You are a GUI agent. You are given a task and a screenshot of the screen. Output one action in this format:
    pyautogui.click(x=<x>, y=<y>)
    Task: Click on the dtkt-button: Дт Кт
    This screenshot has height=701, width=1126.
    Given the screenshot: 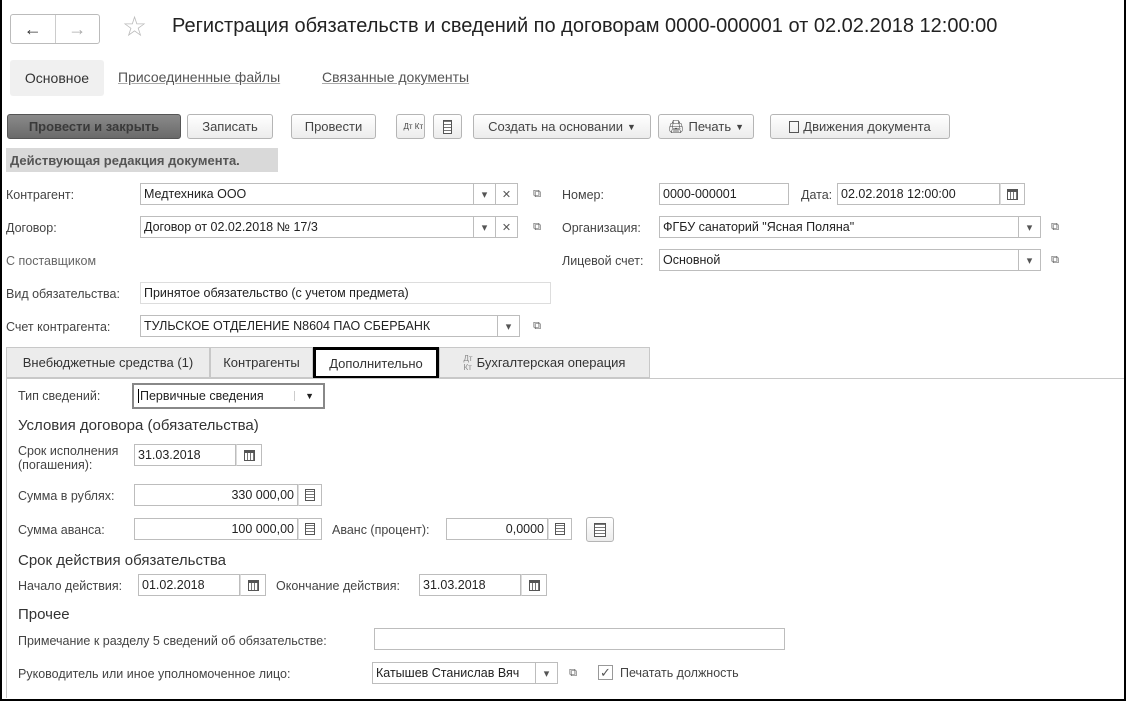 What is the action you would take?
    pyautogui.click(x=410, y=126)
    